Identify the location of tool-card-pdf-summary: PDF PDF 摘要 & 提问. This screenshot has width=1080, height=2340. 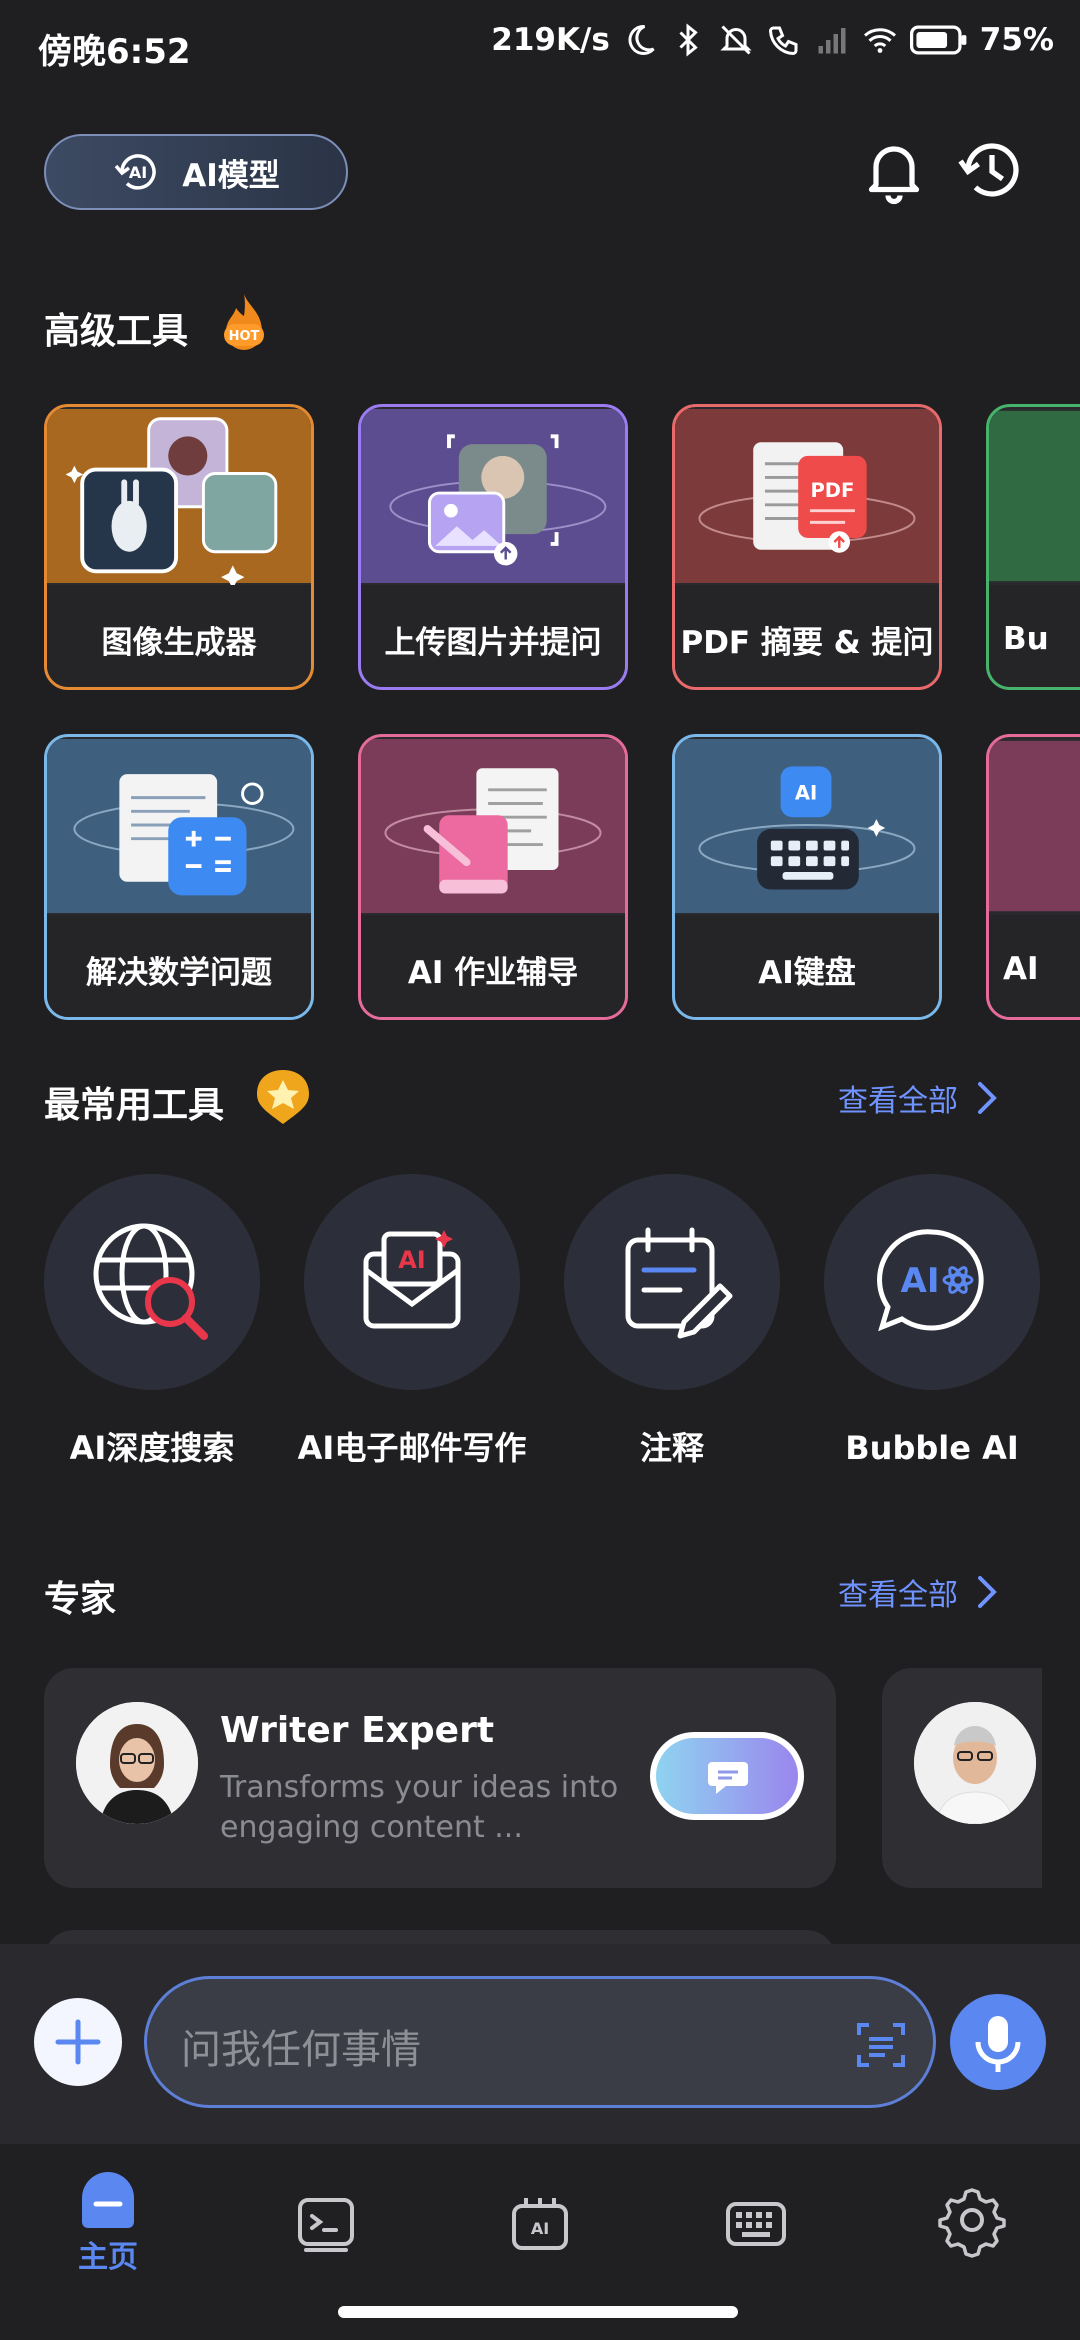
(807, 547).